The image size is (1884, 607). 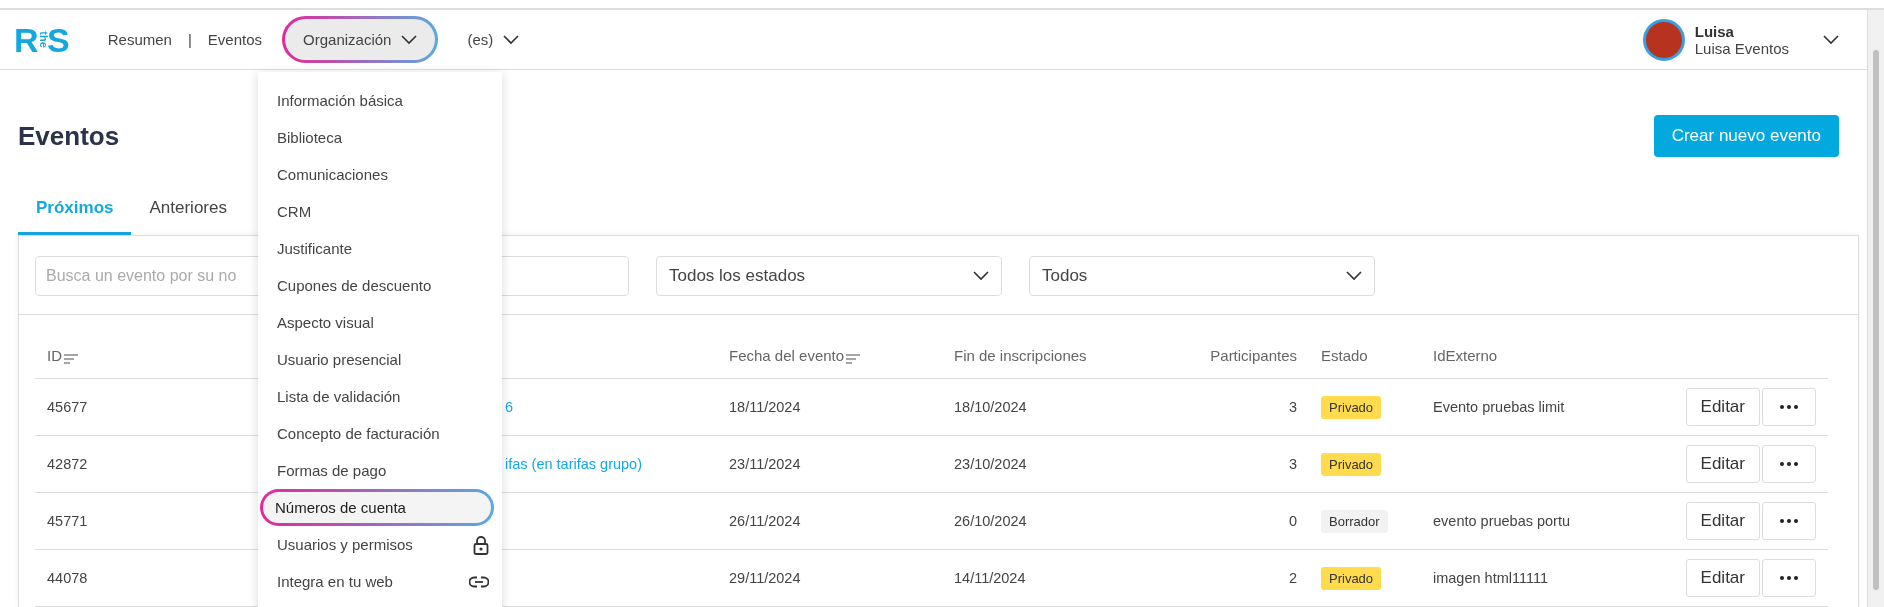 What do you see at coordinates (1875, 308) in the screenshot?
I see `scrollbar` at bounding box center [1875, 308].